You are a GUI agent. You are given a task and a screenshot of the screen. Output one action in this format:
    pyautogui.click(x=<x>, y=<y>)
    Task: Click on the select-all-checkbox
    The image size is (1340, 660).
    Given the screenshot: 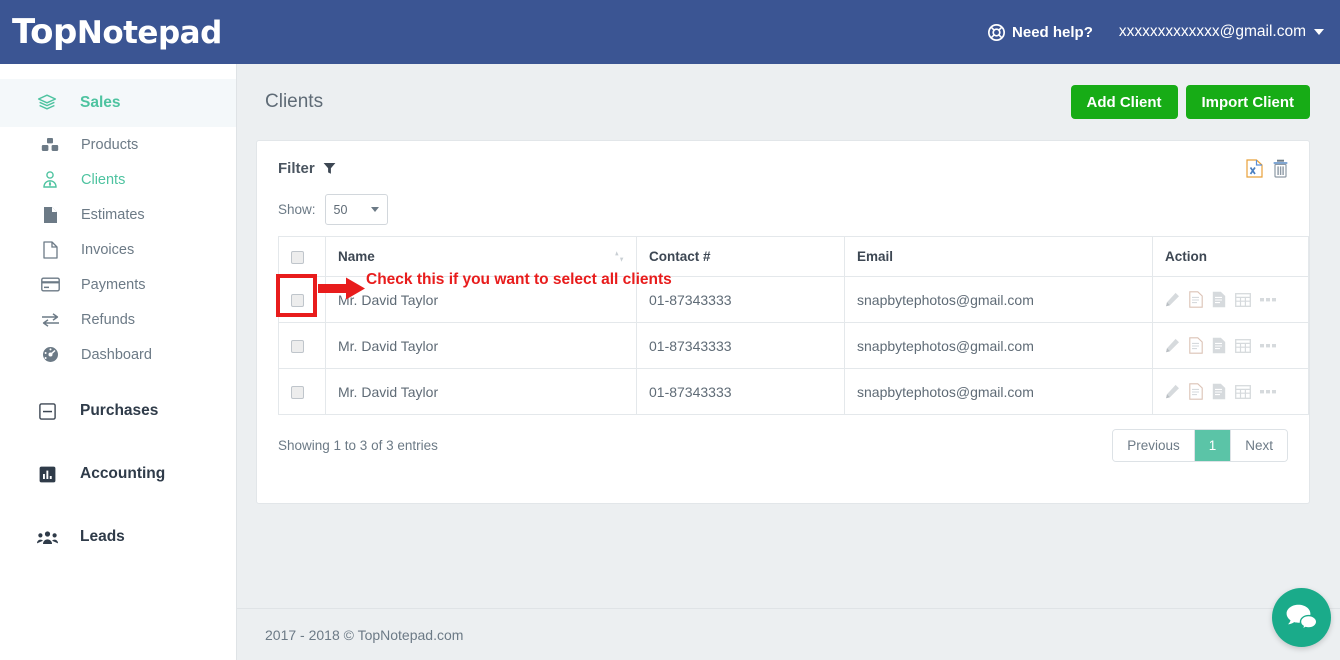 What is the action you would take?
    pyautogui.click(x=297, y=257)
    